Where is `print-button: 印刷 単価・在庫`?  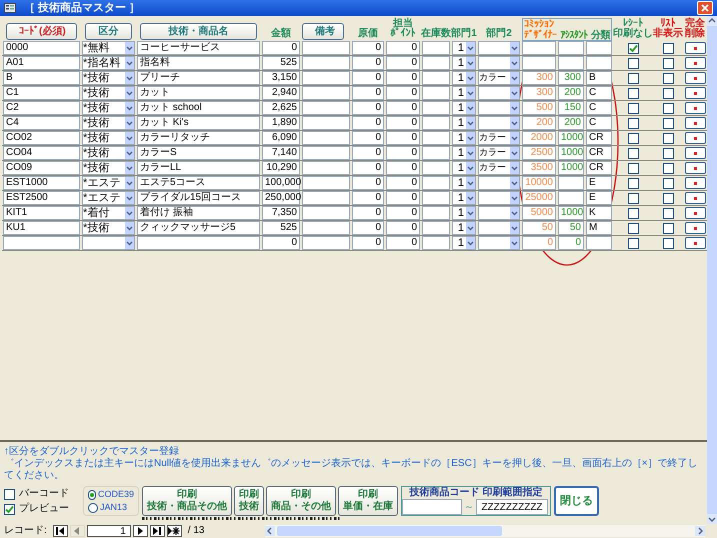 print-button: 印刷 単価・在庫 is located at coordinates (368, 501).